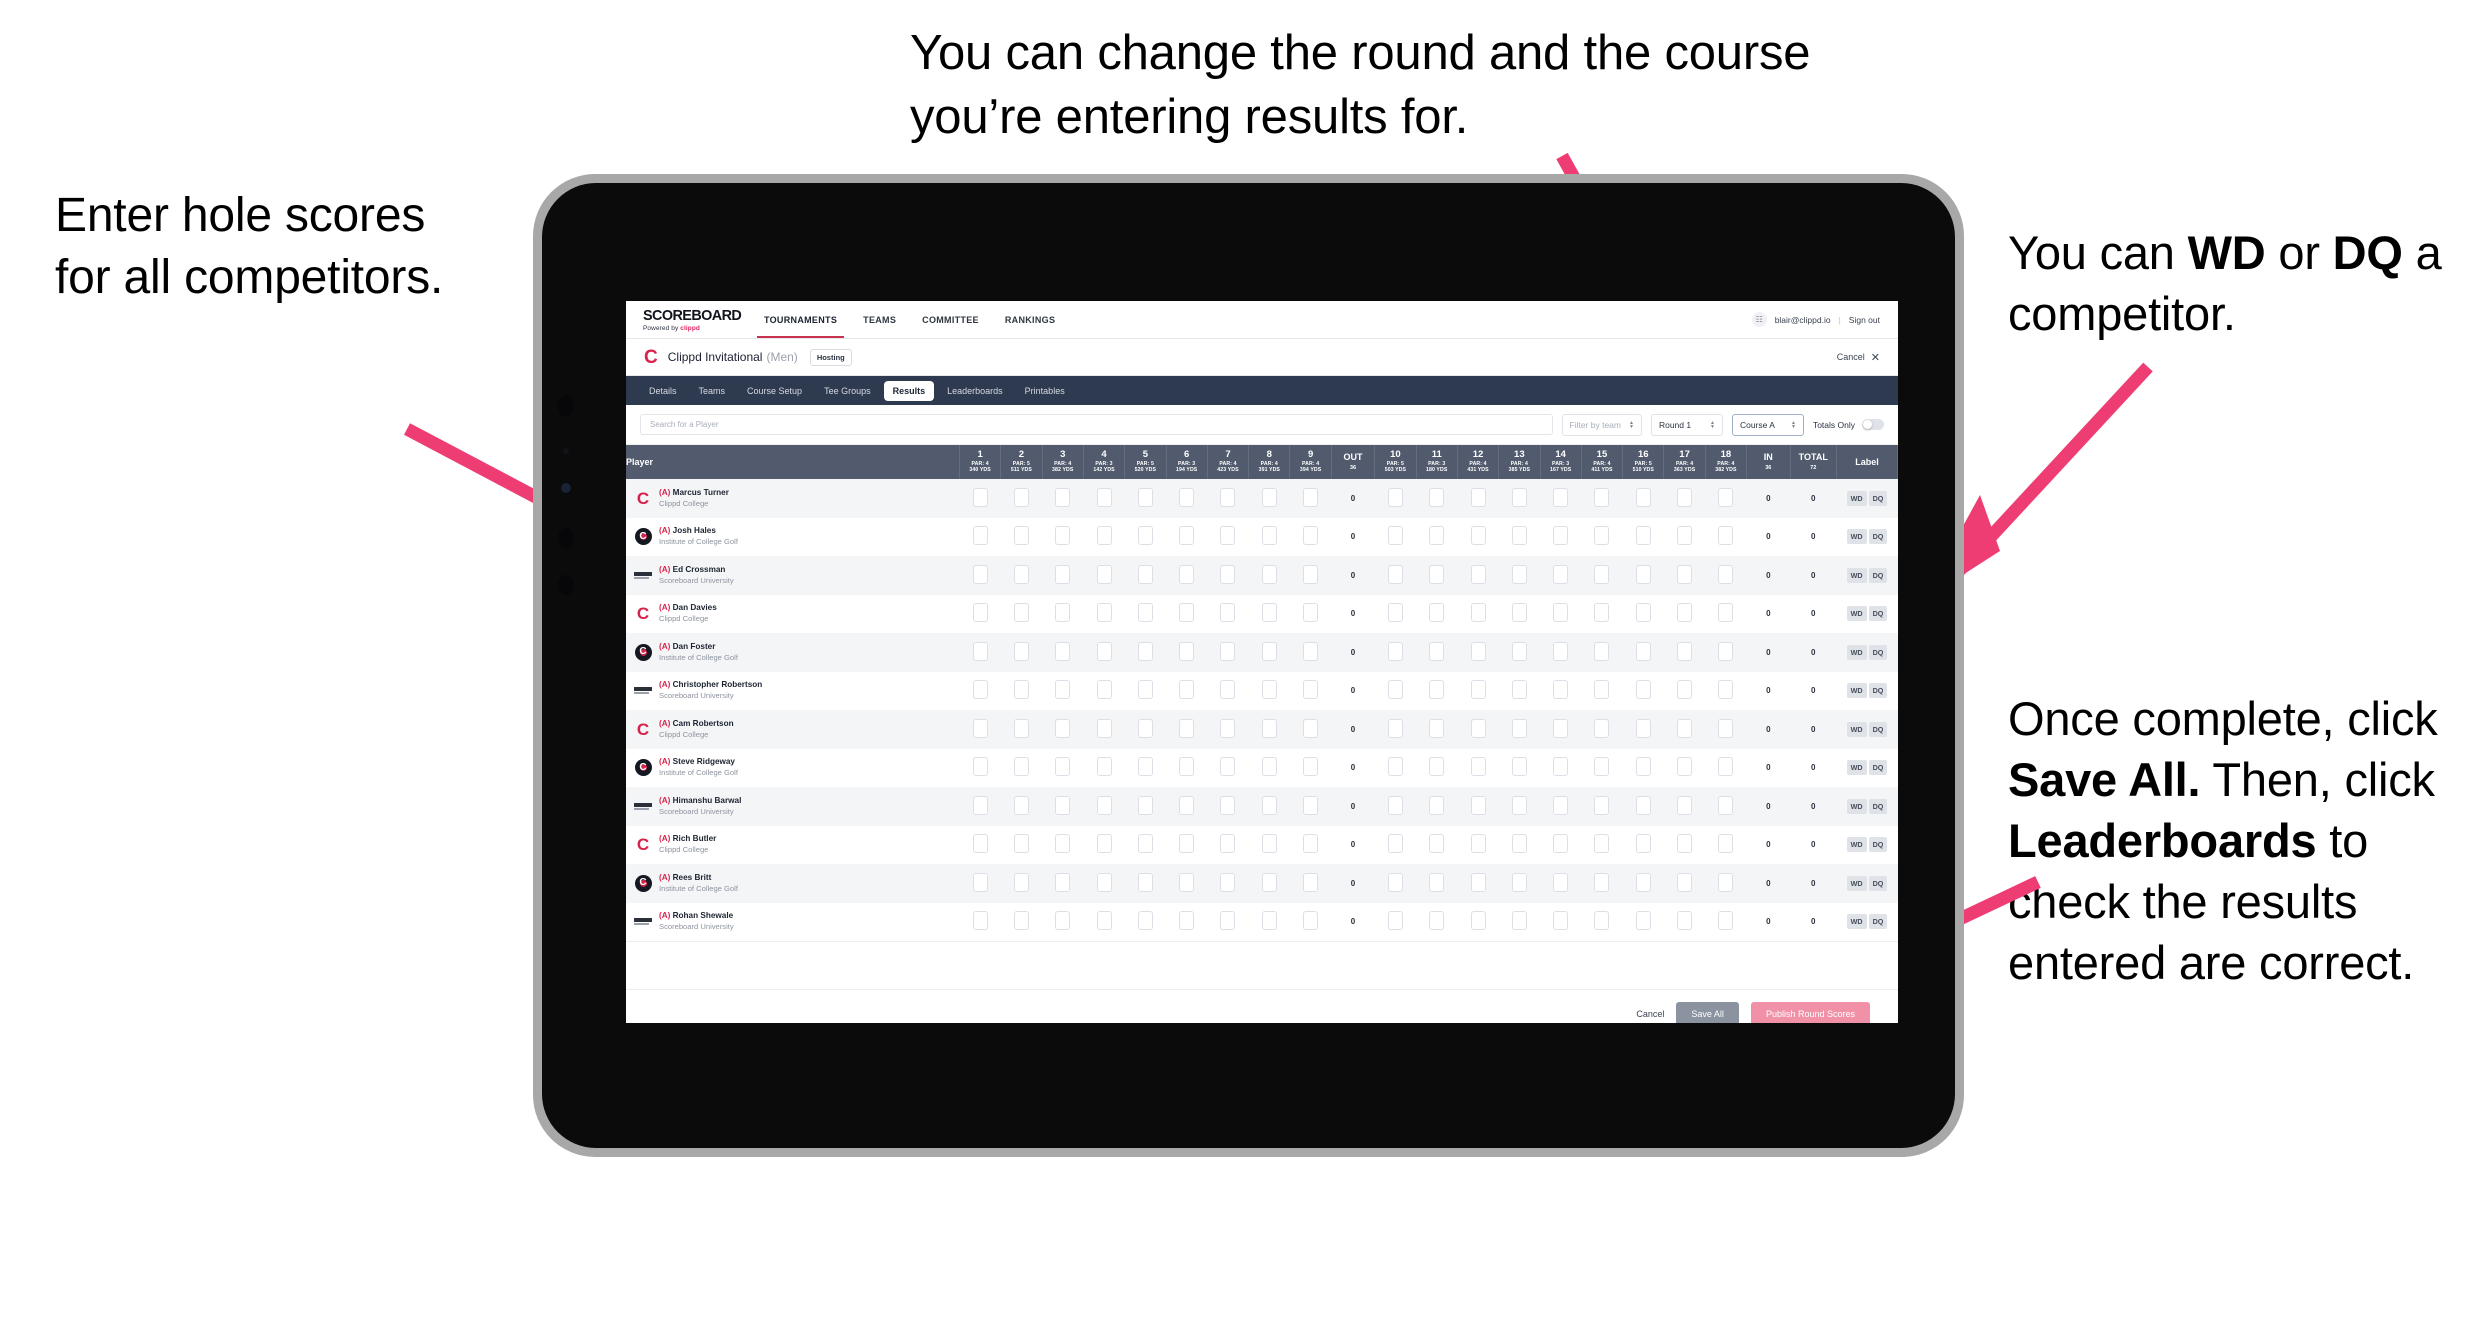 The height and width of the screenshot is (1339, 2489). Describe the element at coordinates (1767, 424) in the screenshot. I see `course-select: Course A ▲ ▼` at that location.